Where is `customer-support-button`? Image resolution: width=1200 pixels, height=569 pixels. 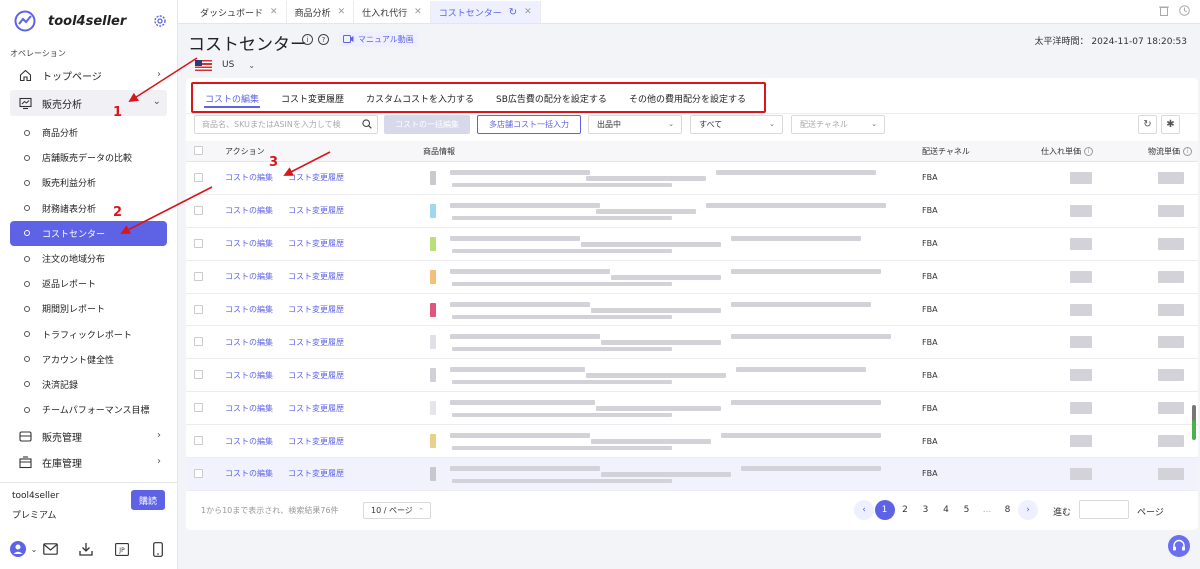
customer-support-button is located at coordinates (1179, 546).